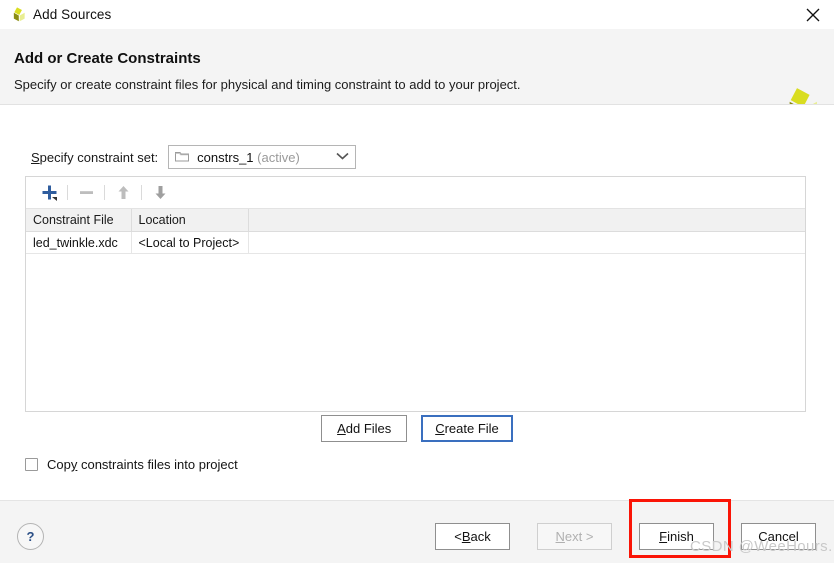  I want to click on copy-constraints-option: Copy constraints files into project, so click(131, 464).